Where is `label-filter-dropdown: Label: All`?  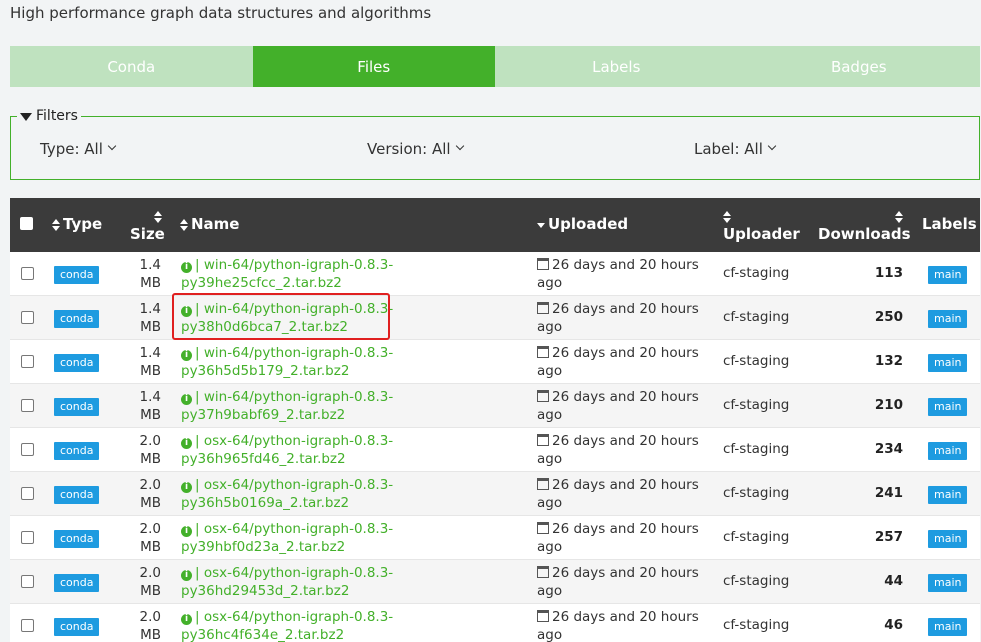 label-filter-dropdown: Label: All is located at coordinates (735, 149).